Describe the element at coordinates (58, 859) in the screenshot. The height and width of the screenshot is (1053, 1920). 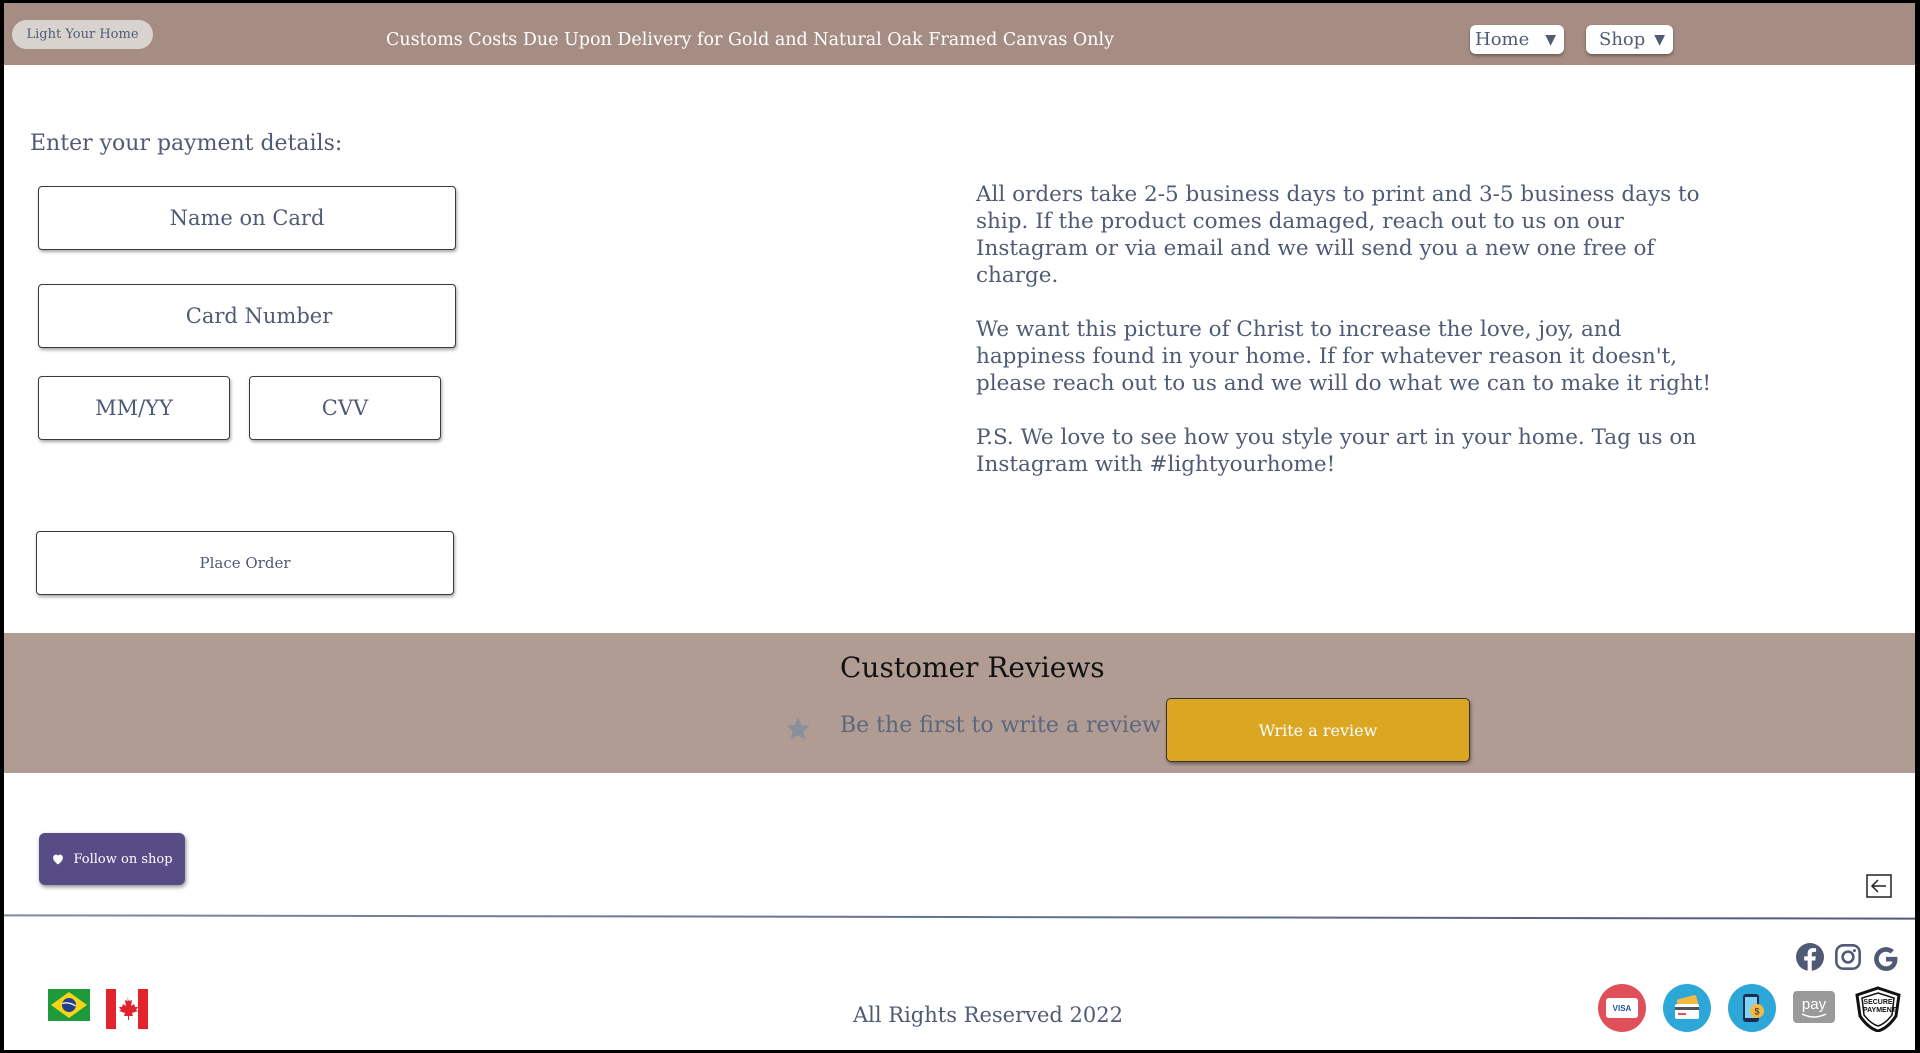
I see `heart-icon` at that location.